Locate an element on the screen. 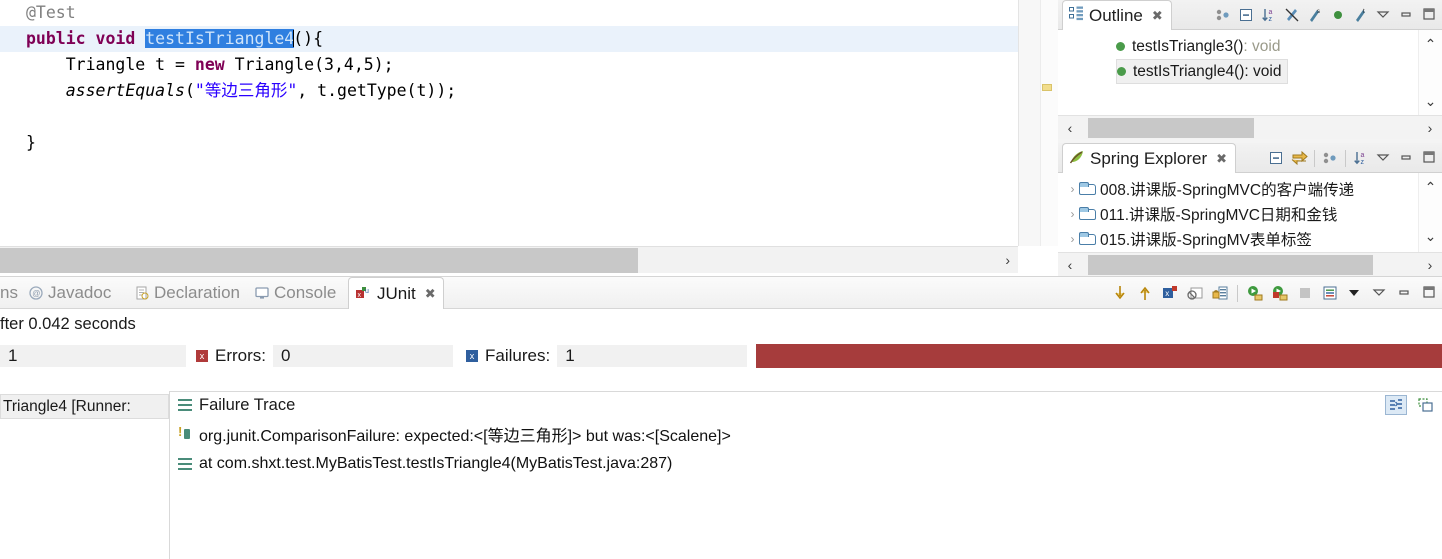 The width and height of the screenshot is (1442, 559). collapse-hierarchy-icon is located at coordinates (1223, 15).